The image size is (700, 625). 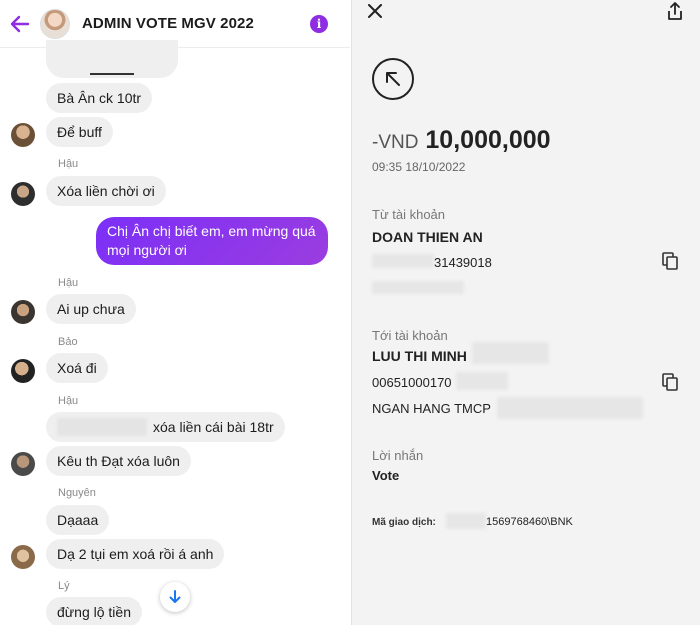 What do you see at coordinates (91, 309) in the screenshot?
I see `message-bubble: Ai up chưa` at bounding box center [91, 309].